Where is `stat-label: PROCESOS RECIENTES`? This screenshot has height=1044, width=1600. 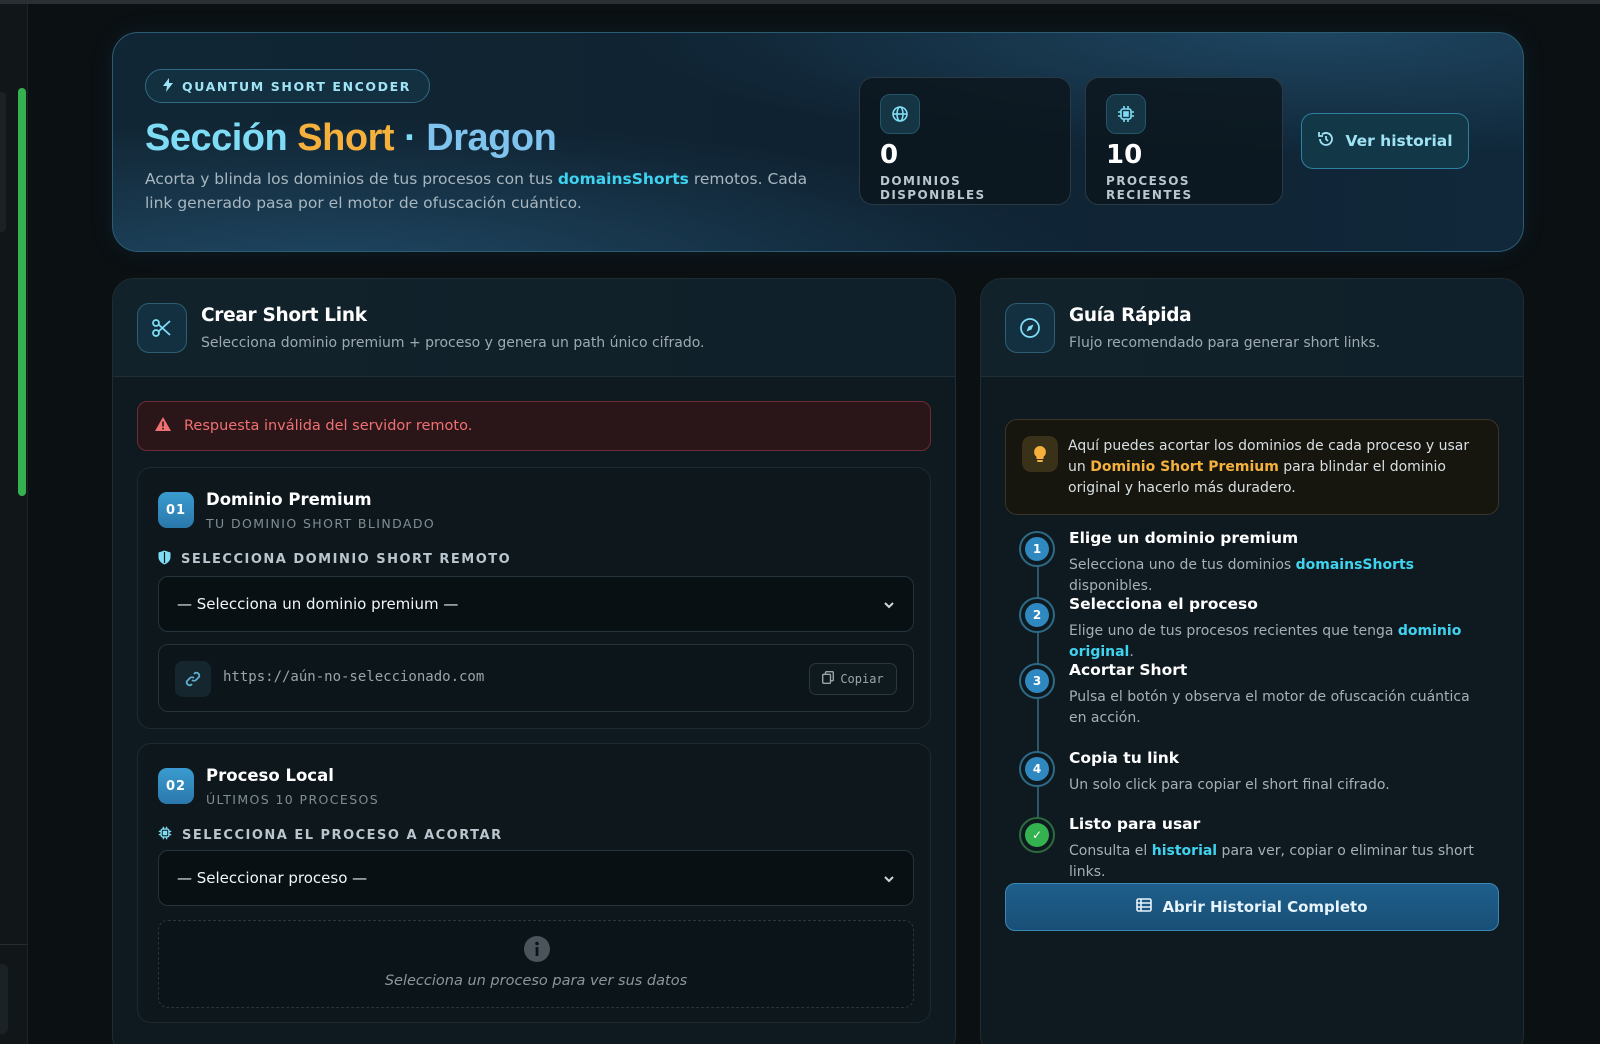 stat-label: PROCESOS RECIENTES is located at coordinates (1149, 188).